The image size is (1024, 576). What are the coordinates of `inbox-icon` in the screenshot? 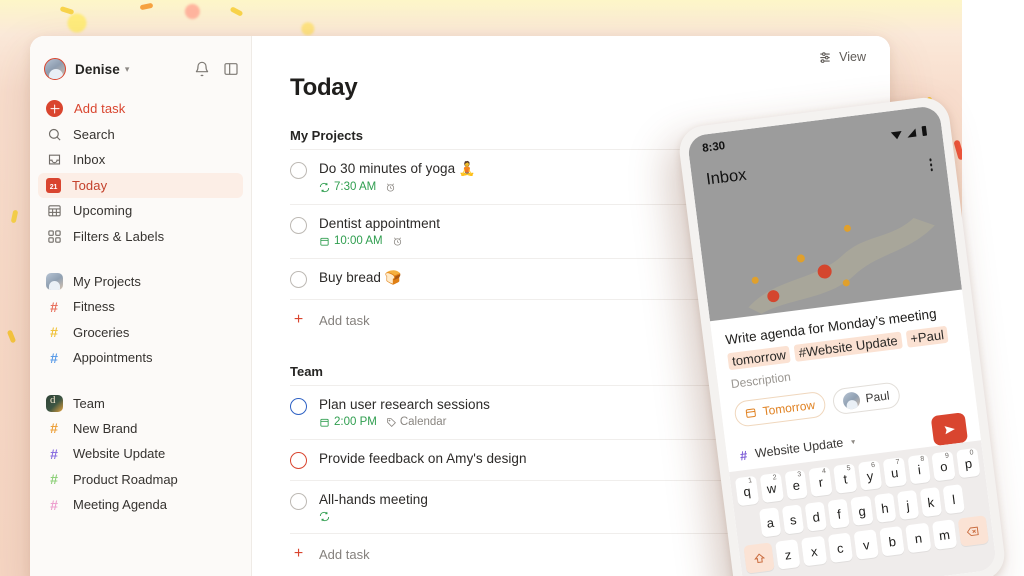 It's located at (54, 160).